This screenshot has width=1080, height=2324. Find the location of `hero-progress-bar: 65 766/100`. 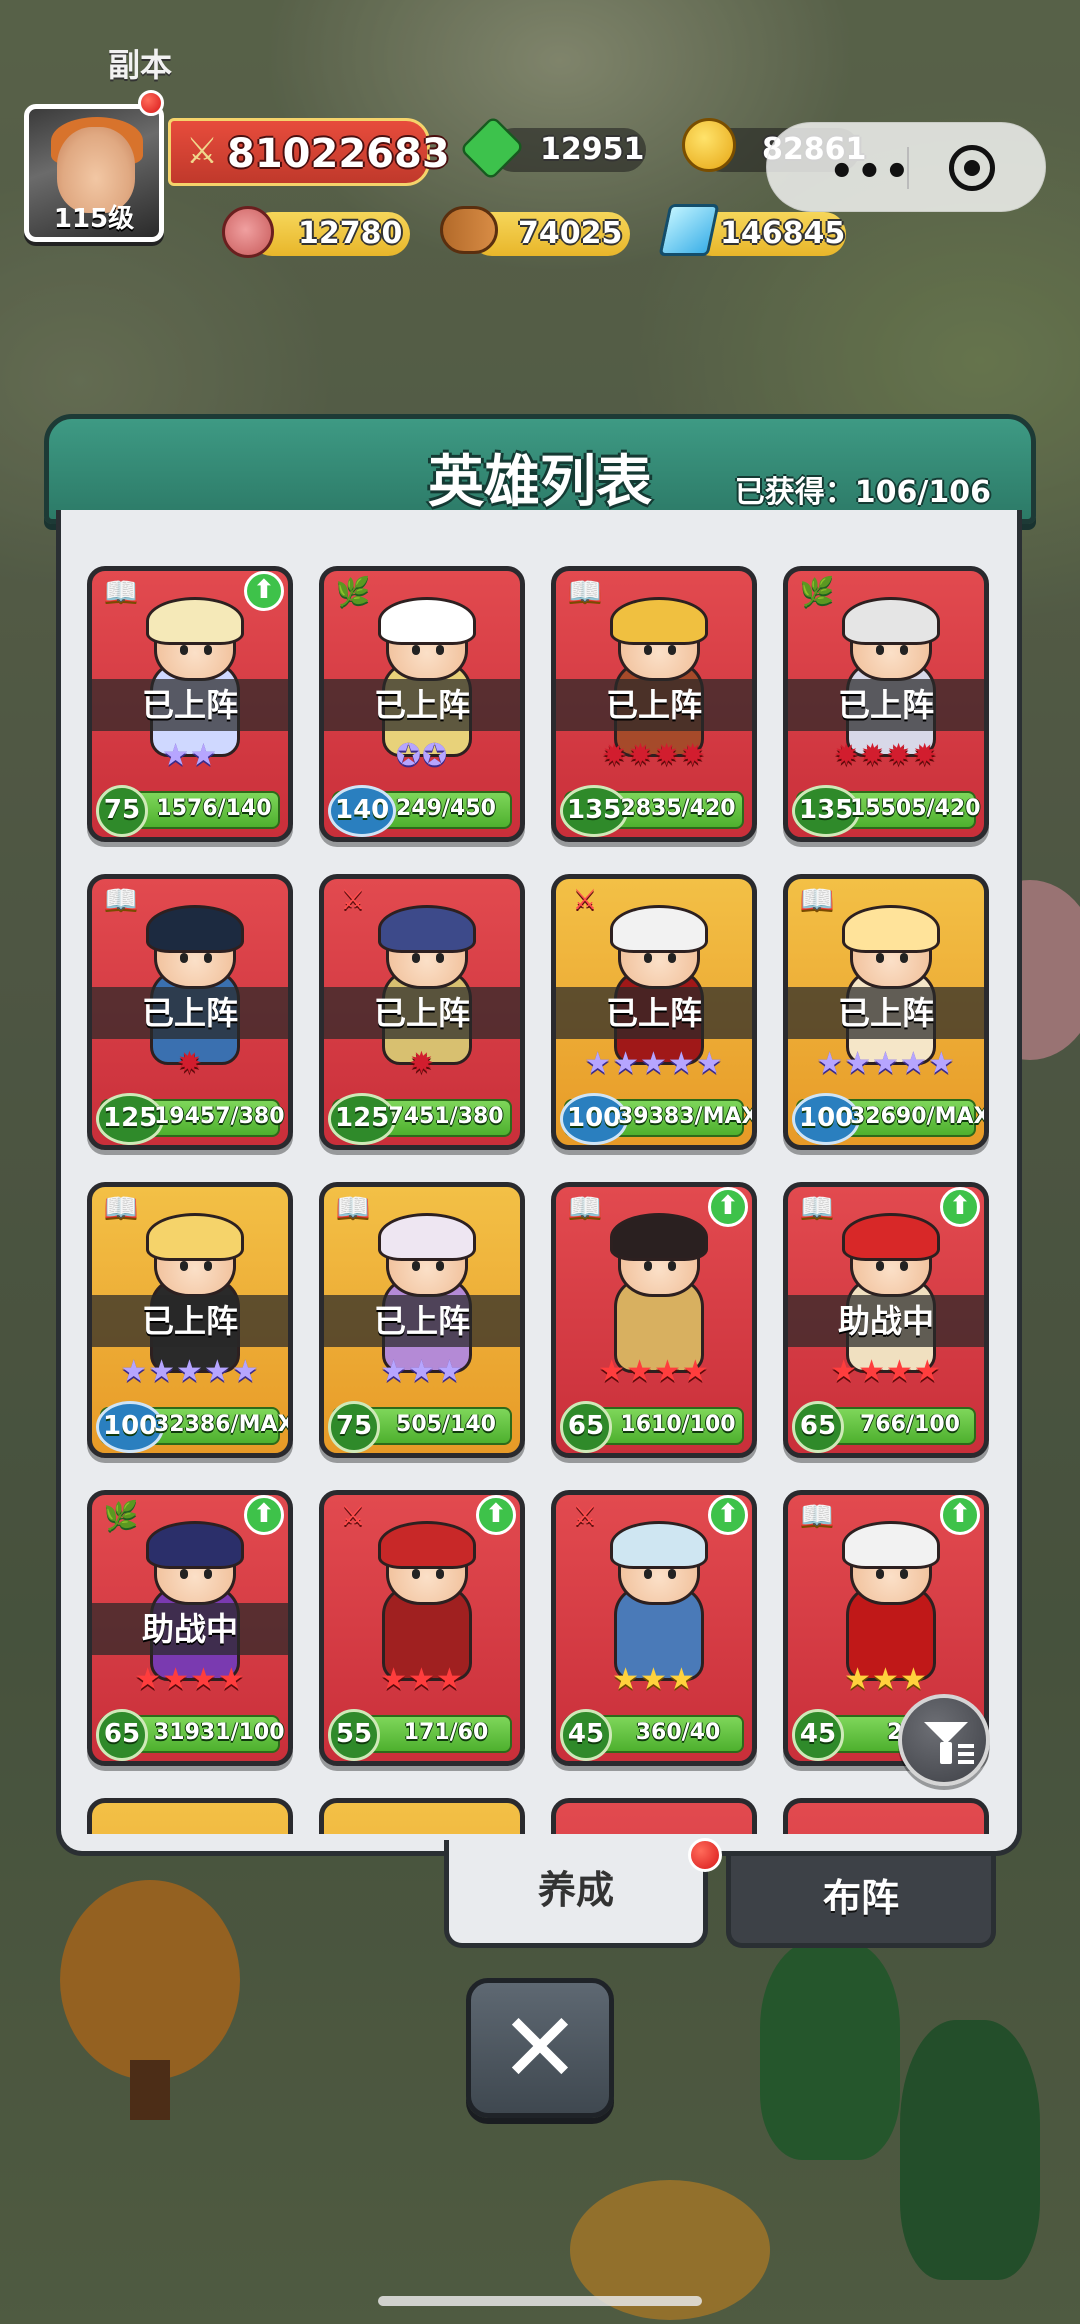

hero-progress-bar: 65 766/100 is located at coordinates (884, 1427).